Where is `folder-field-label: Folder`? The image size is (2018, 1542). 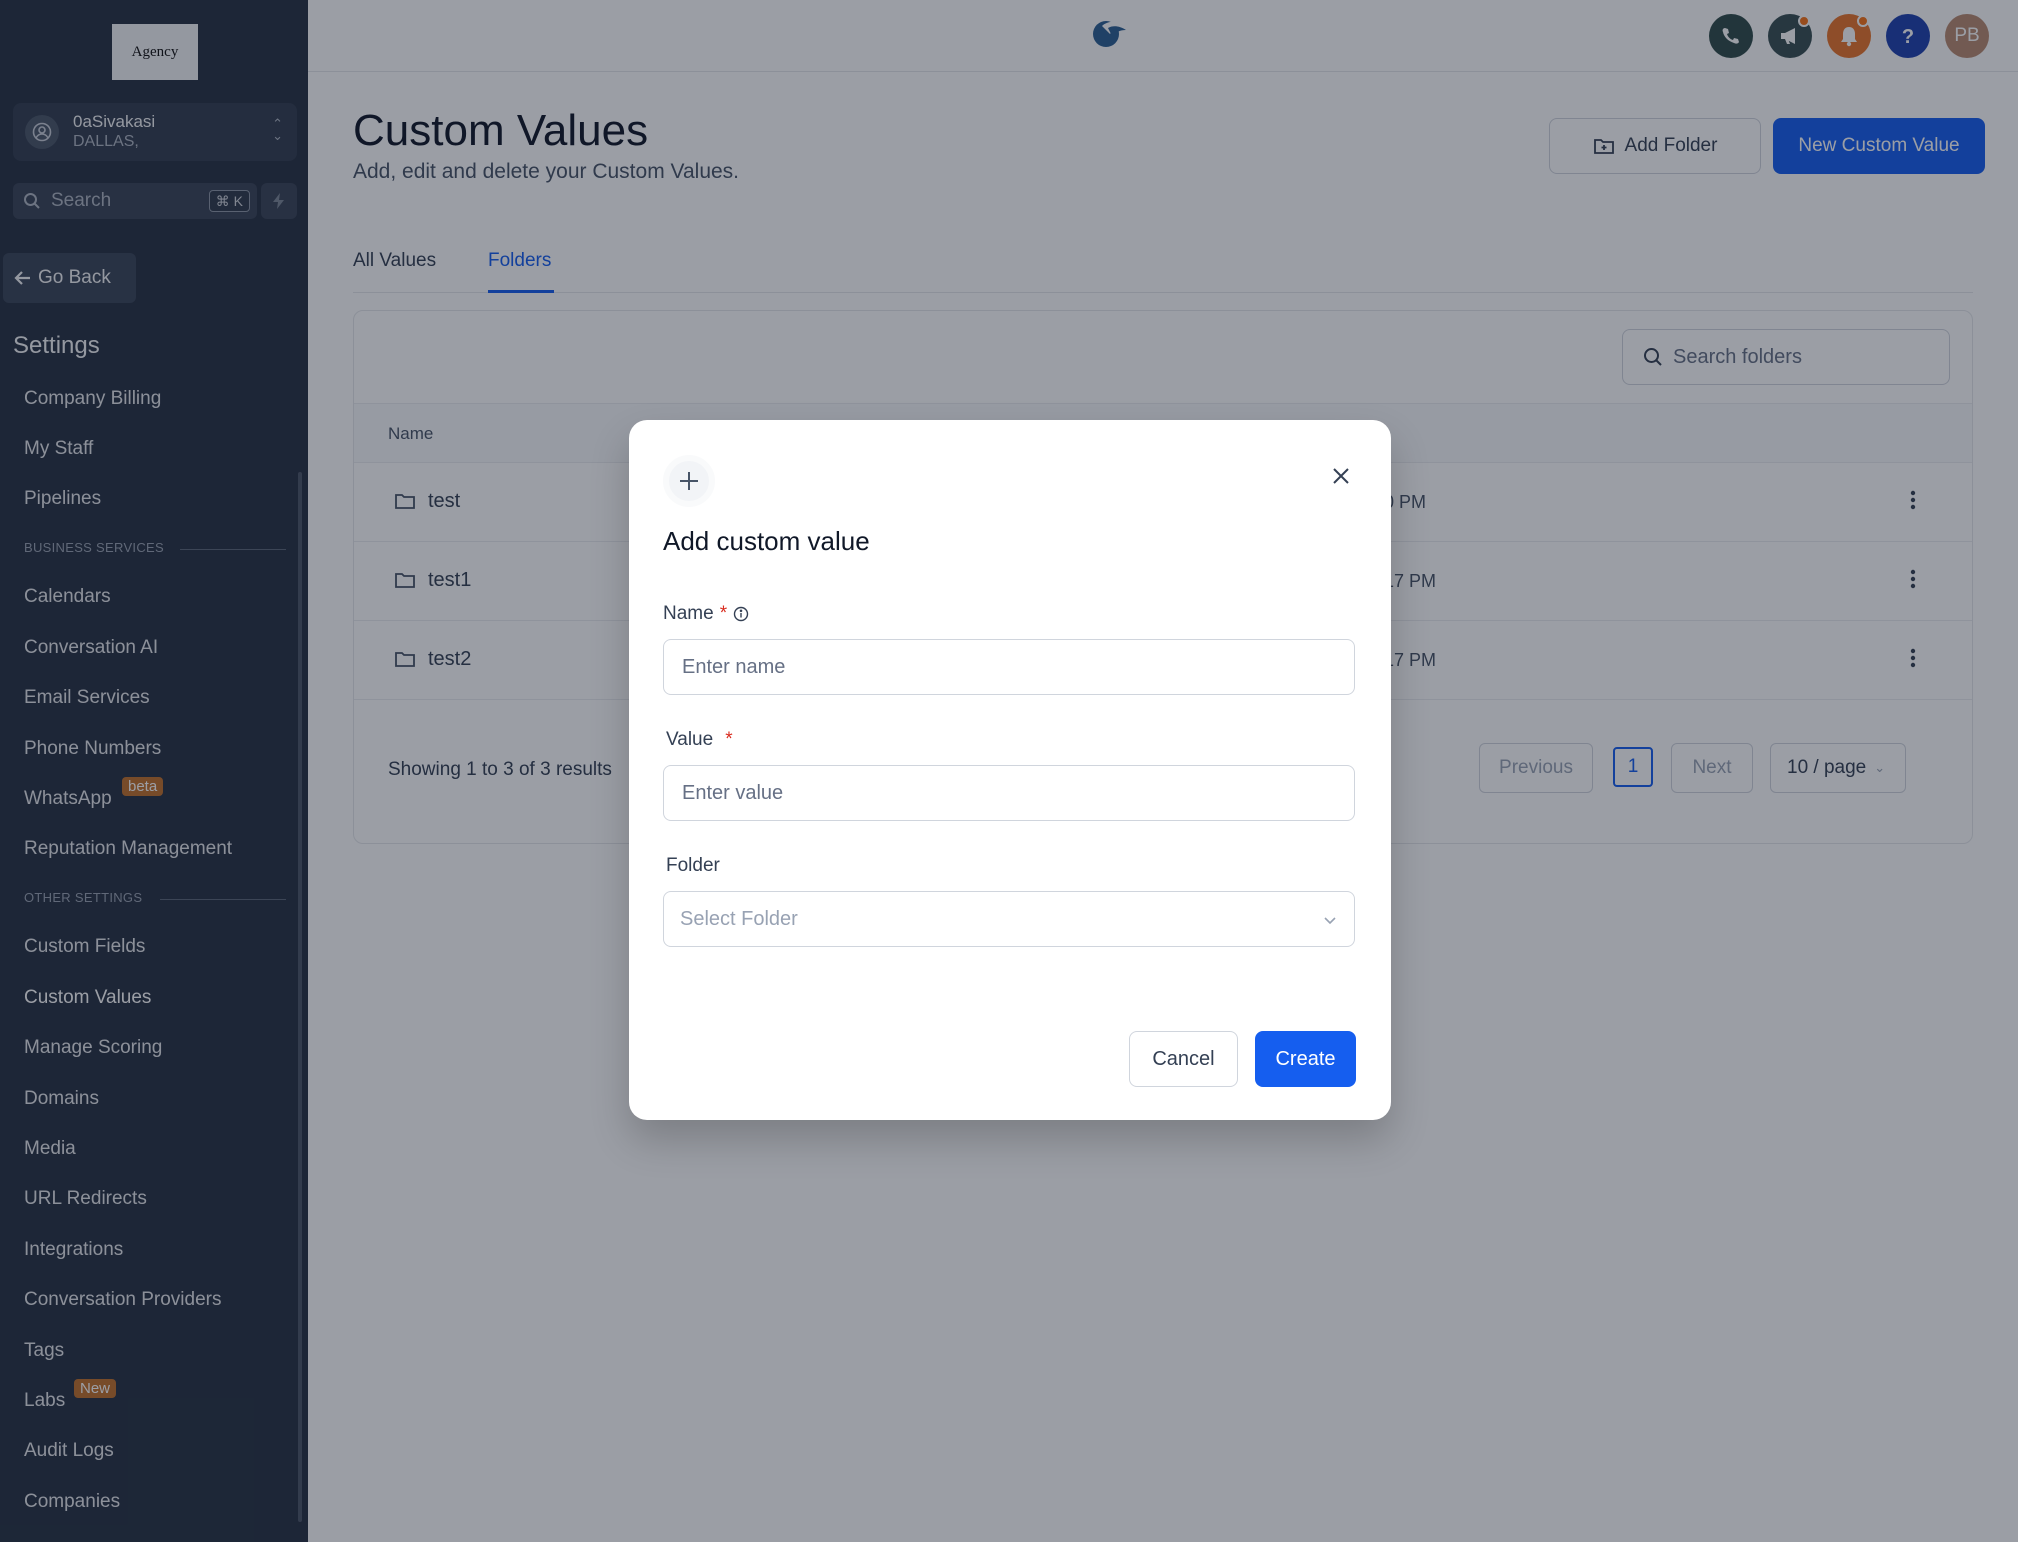
folder-field-label: Folder is located at coordinates (693, 865).